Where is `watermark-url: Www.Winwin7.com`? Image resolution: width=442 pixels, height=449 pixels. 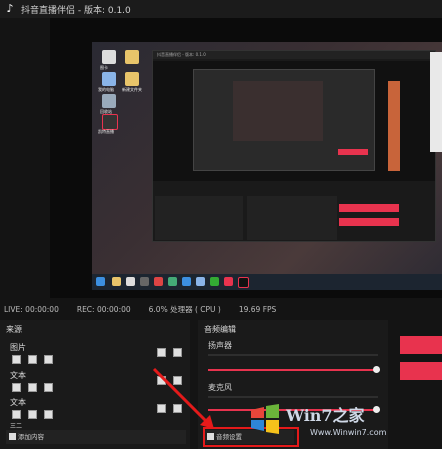
watermark-url: Www.Winwin7.com is located at coordinates (348, 432).